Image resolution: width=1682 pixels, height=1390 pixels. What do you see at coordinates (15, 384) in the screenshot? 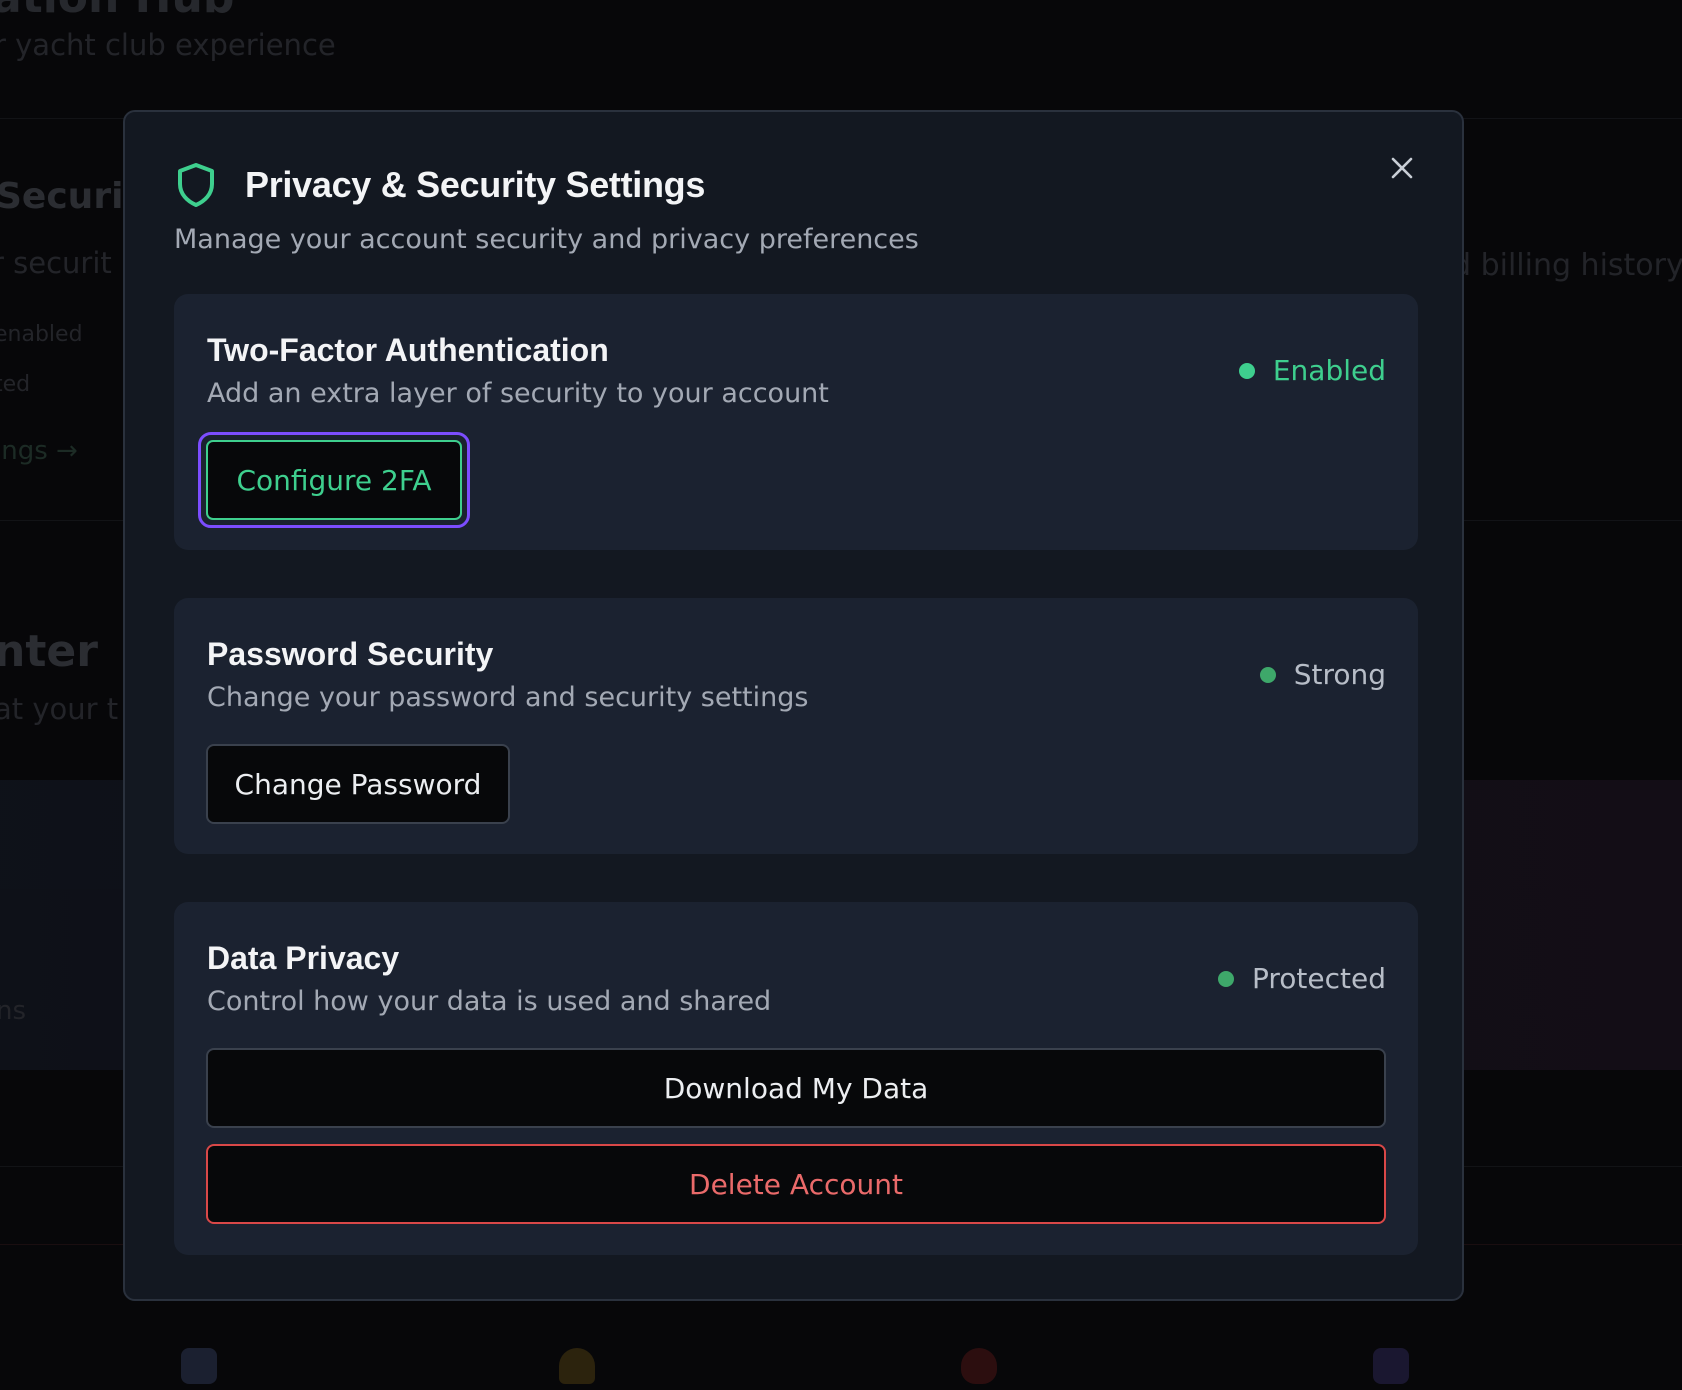
I see `bg-security-line: ted` at bounding box center [15, 384].